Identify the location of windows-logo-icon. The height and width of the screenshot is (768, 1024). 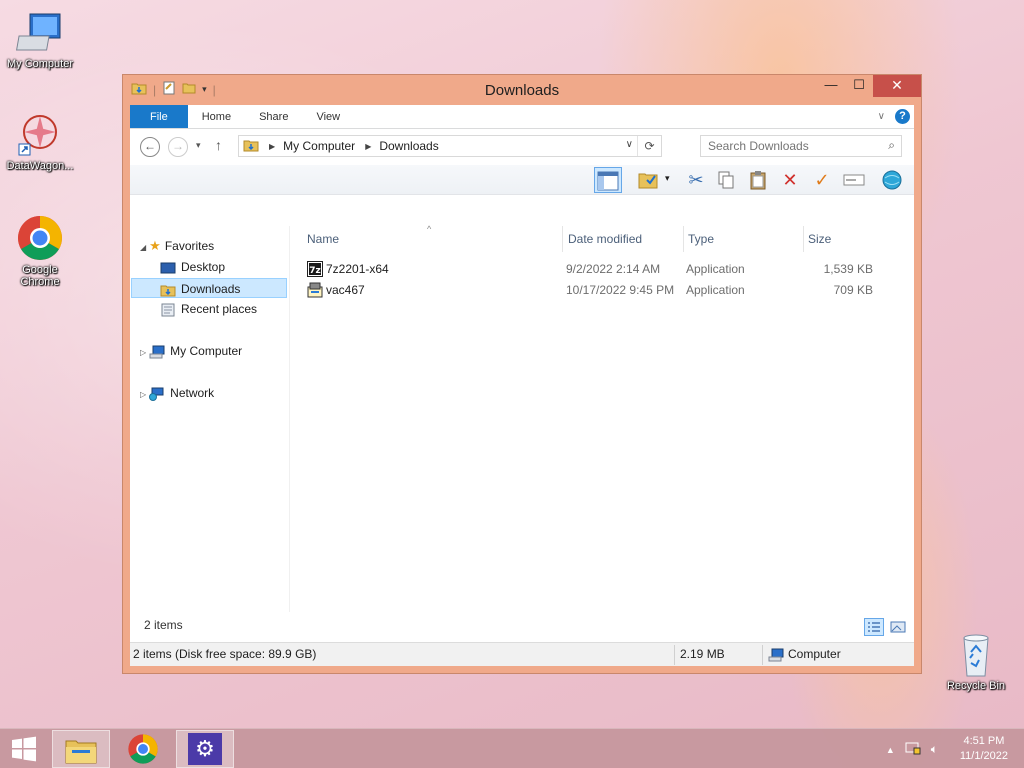
(24, 749).